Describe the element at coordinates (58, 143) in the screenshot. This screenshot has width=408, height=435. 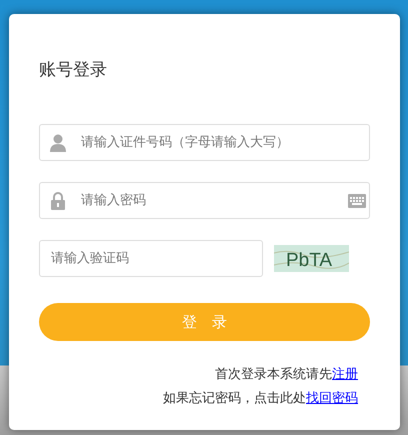
I see `user-icon` at that location.